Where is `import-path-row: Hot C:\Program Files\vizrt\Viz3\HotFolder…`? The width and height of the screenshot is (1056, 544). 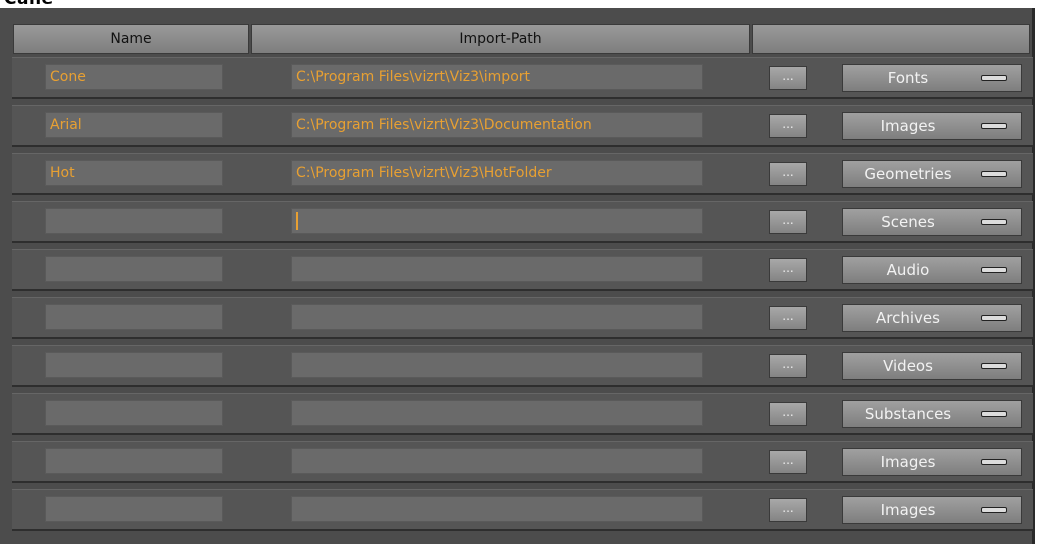
import-path-row: Hot C:\Program Files\vizrt\Viz3\HotFolder… is located at coordinates (522, 174).